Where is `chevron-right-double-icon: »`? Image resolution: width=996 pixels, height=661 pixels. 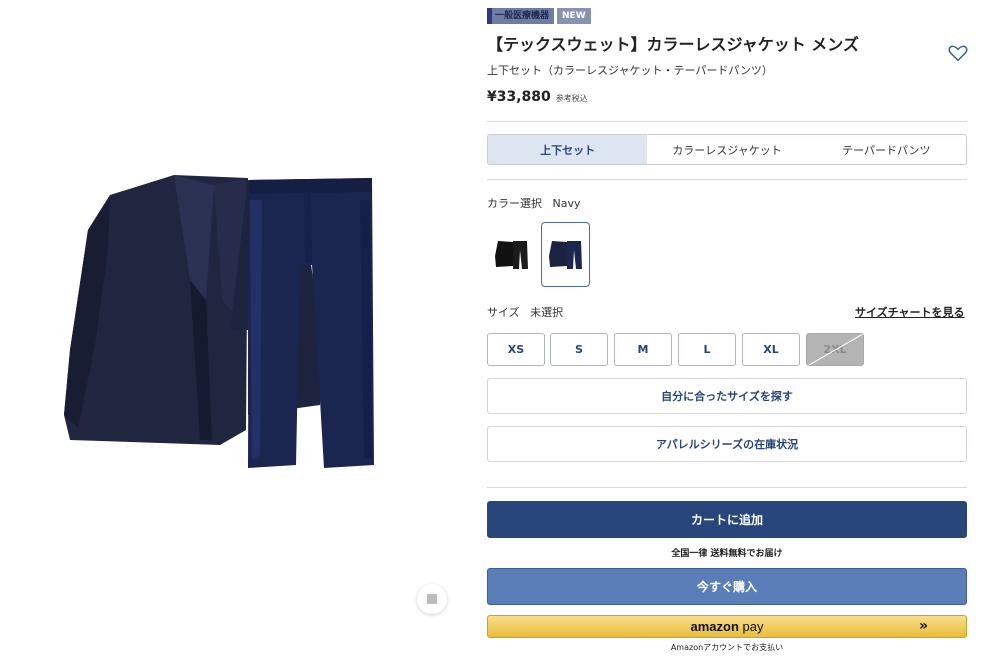
chevron-right-double-icon: » is located at coordinates (923, 626).